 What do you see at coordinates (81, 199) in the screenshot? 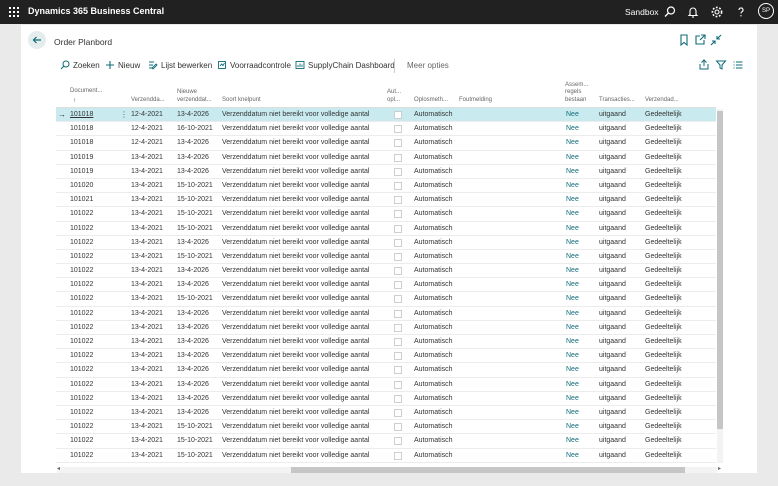
I see `cell-document: 101021` at bounding box center [81, 199].